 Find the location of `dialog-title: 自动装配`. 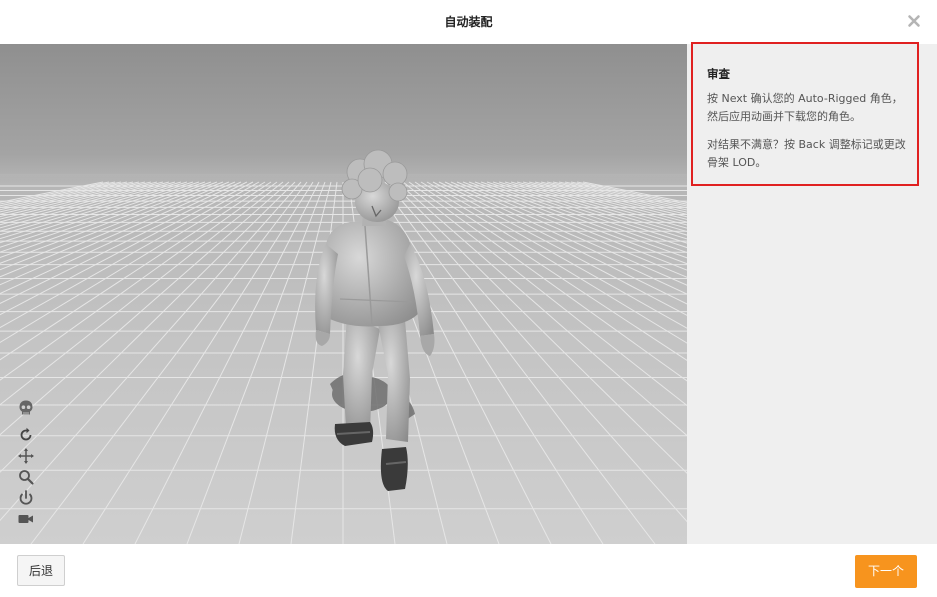

dialog-title: 自动装配 is located at coordinates (468, 22).